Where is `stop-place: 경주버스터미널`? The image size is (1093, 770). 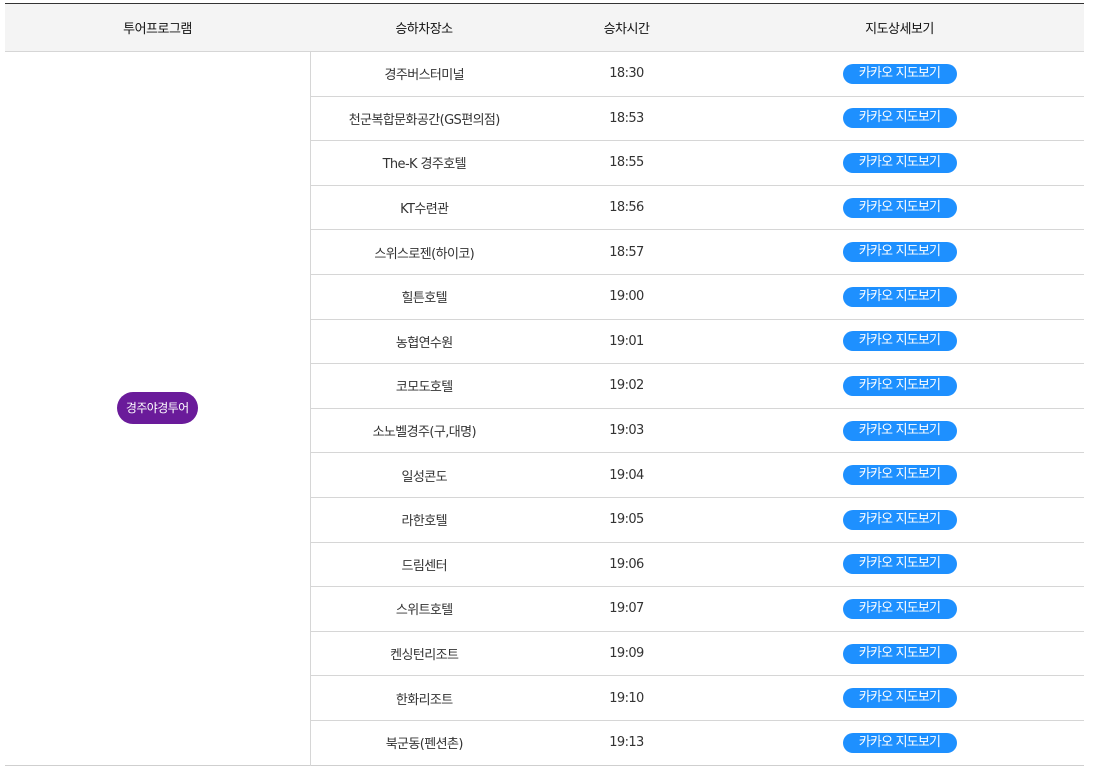
stop-place: 경주버스터미널 is located at coordinates (424, 74).